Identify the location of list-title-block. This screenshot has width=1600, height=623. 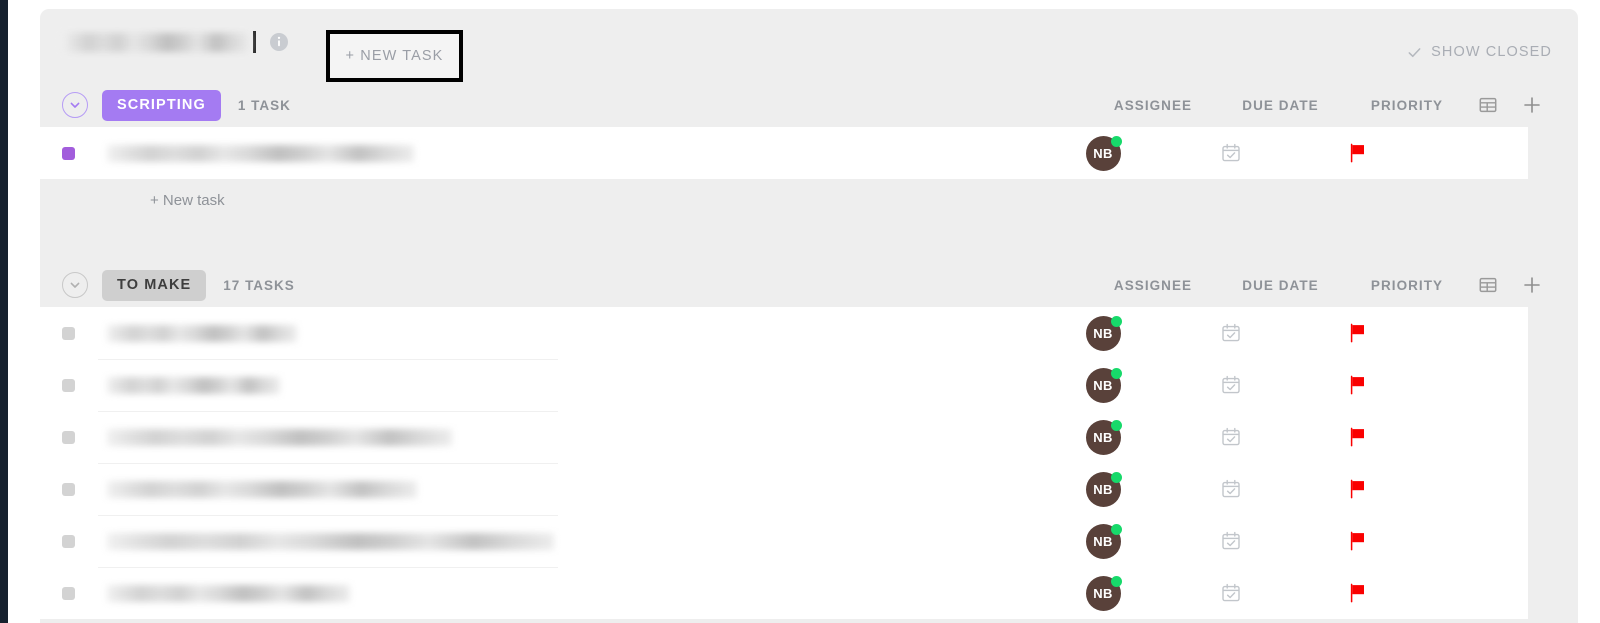
(175, 42).